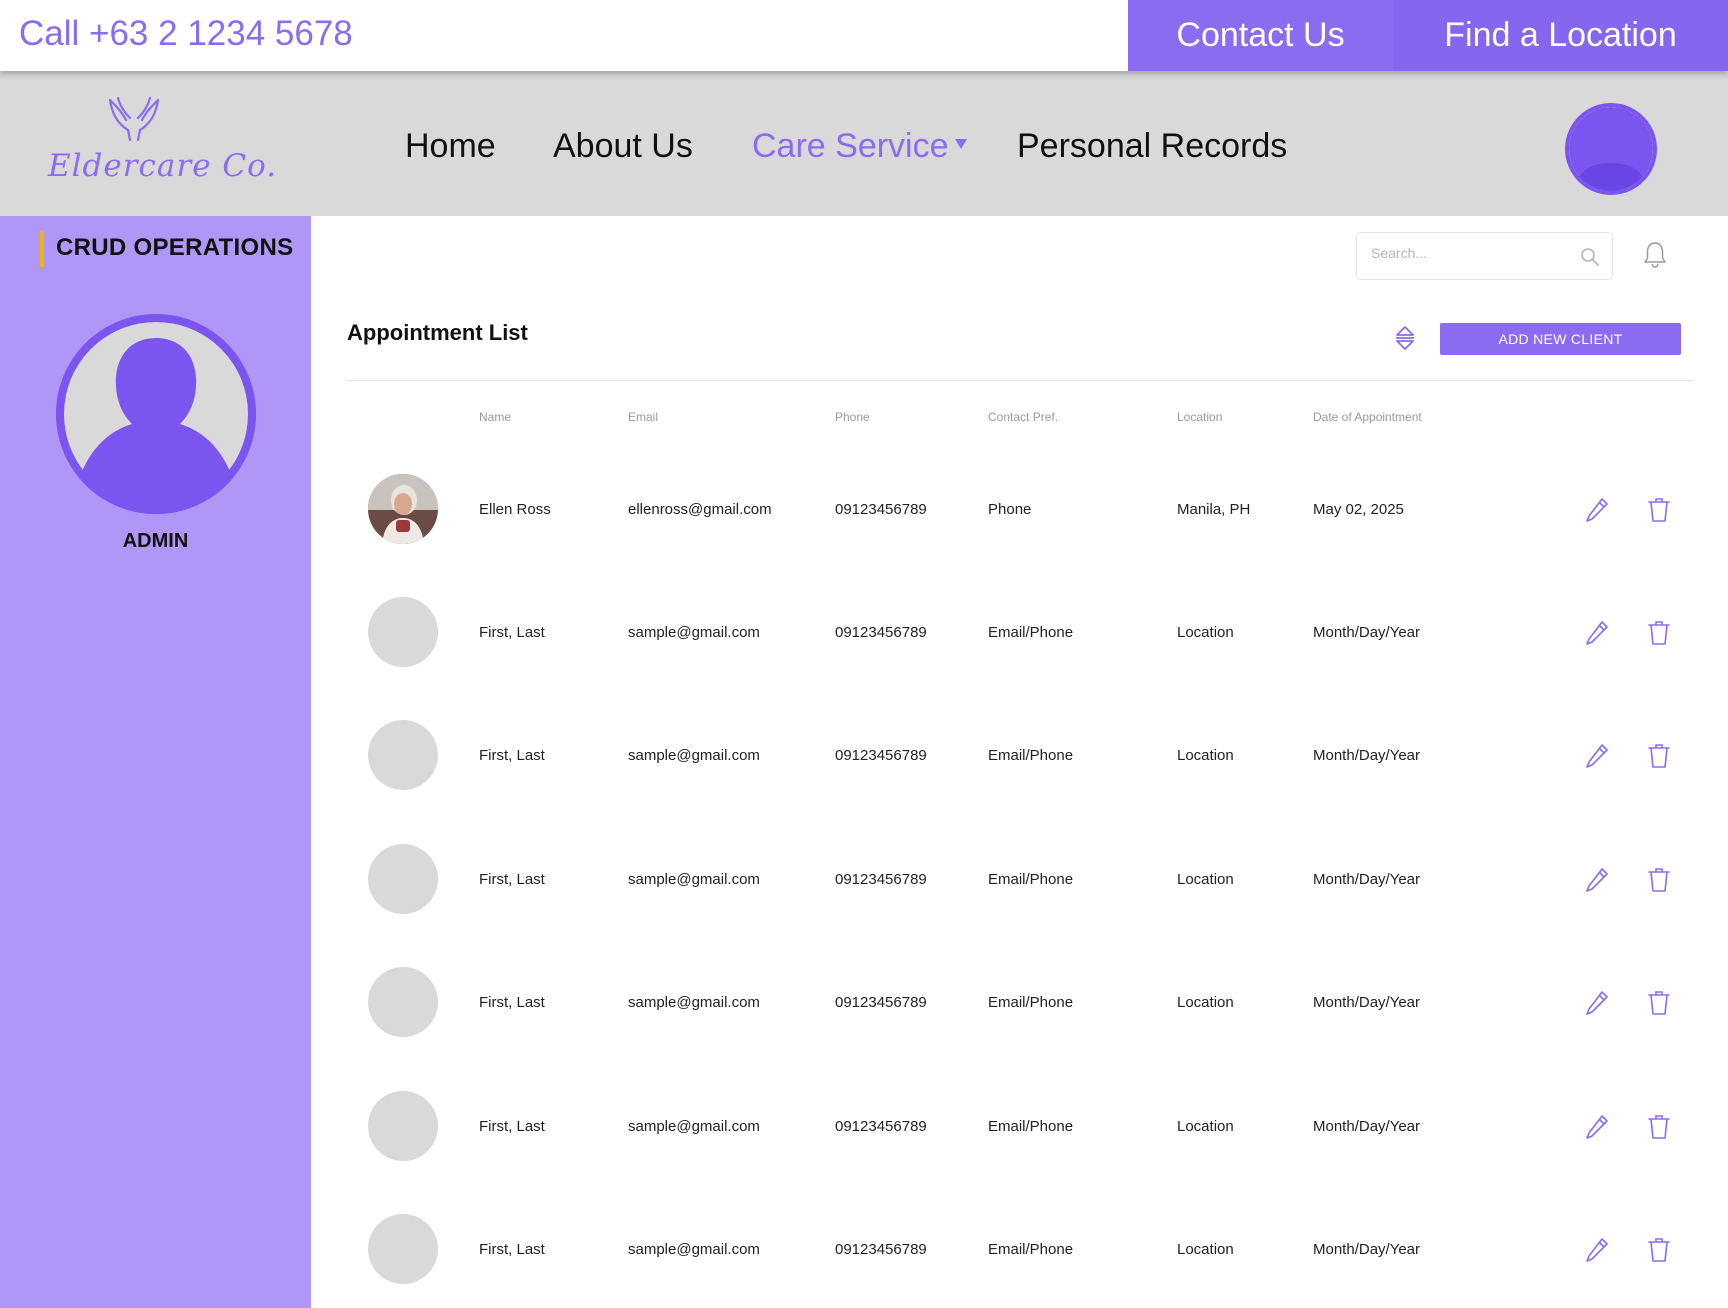 Image resolution: width=1728 pixels, height=1308 pixels. Describe the element at coordinates (1260, 35) in the screenshot. I see `contact-us-button: Contact Us` at that location.